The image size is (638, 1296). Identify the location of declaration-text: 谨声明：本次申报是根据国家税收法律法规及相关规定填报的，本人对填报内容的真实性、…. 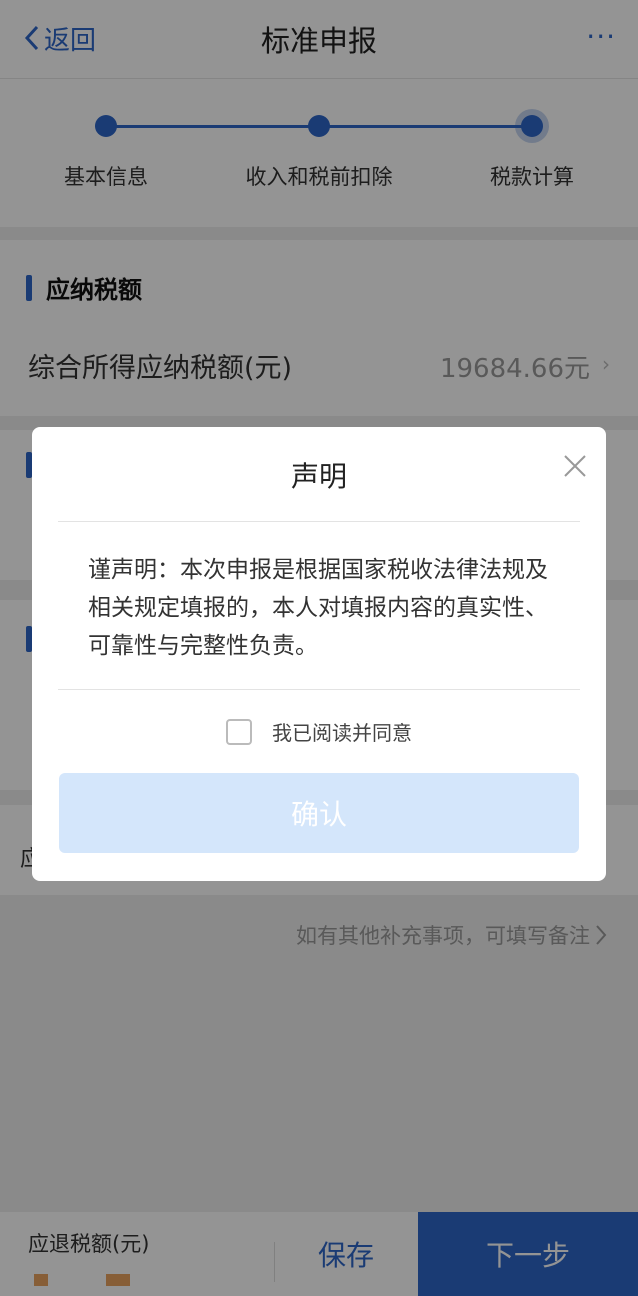
(318, 608).